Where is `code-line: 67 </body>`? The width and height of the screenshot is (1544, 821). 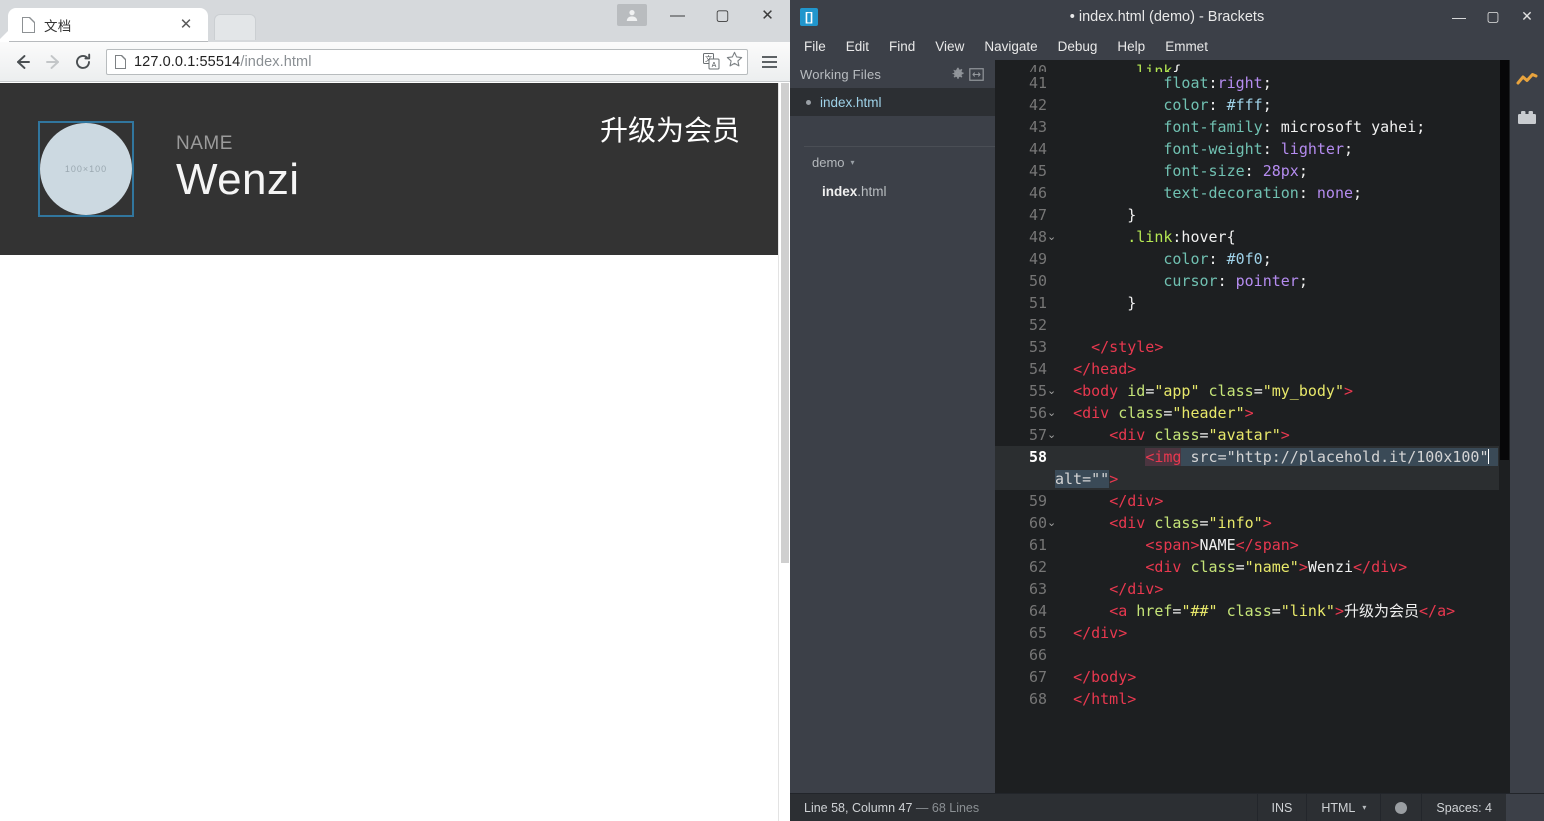 code-line: 67 </body> is located at coordinates (1252, 677).